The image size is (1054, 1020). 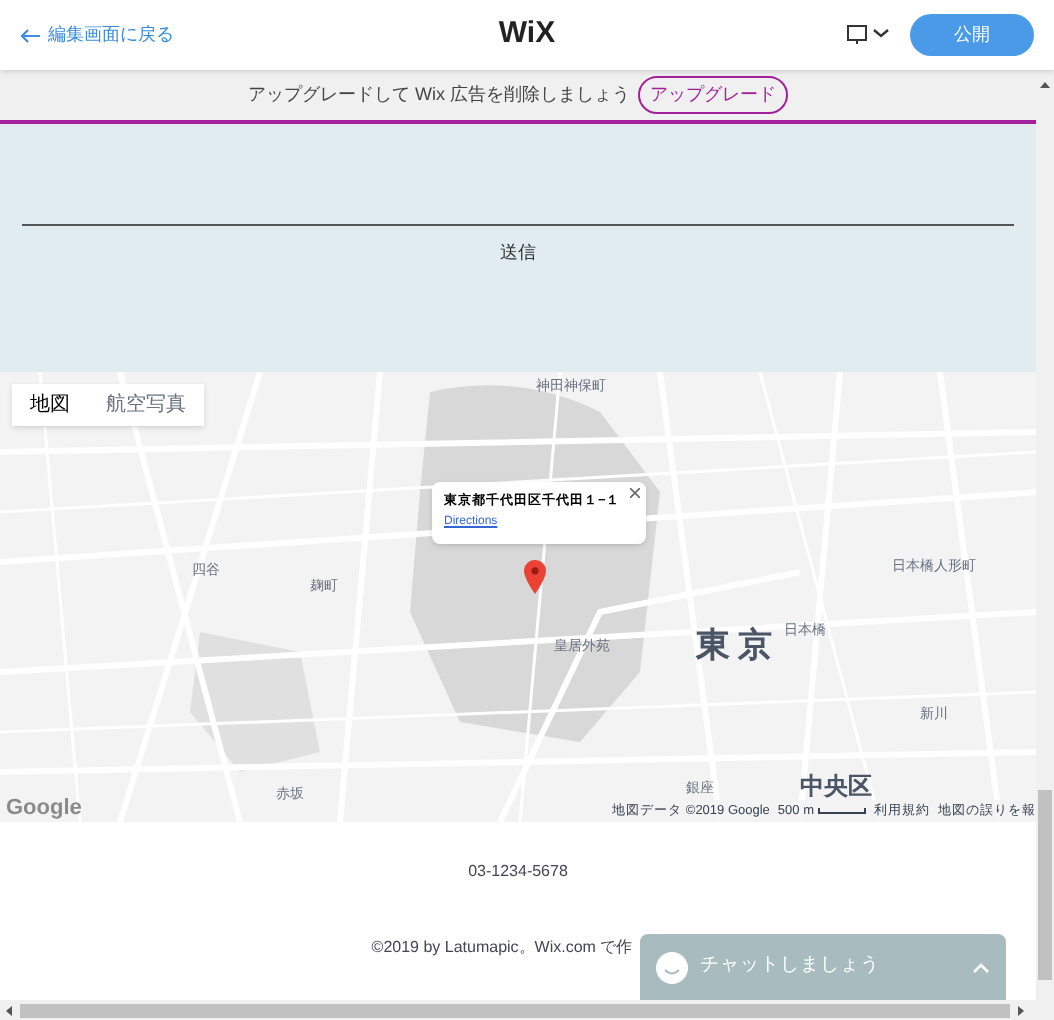 What do you see at coordinates (1021, 1010) in the screenshot?
I see `scroll-right-icon` at bounding box center [1021, 1010].